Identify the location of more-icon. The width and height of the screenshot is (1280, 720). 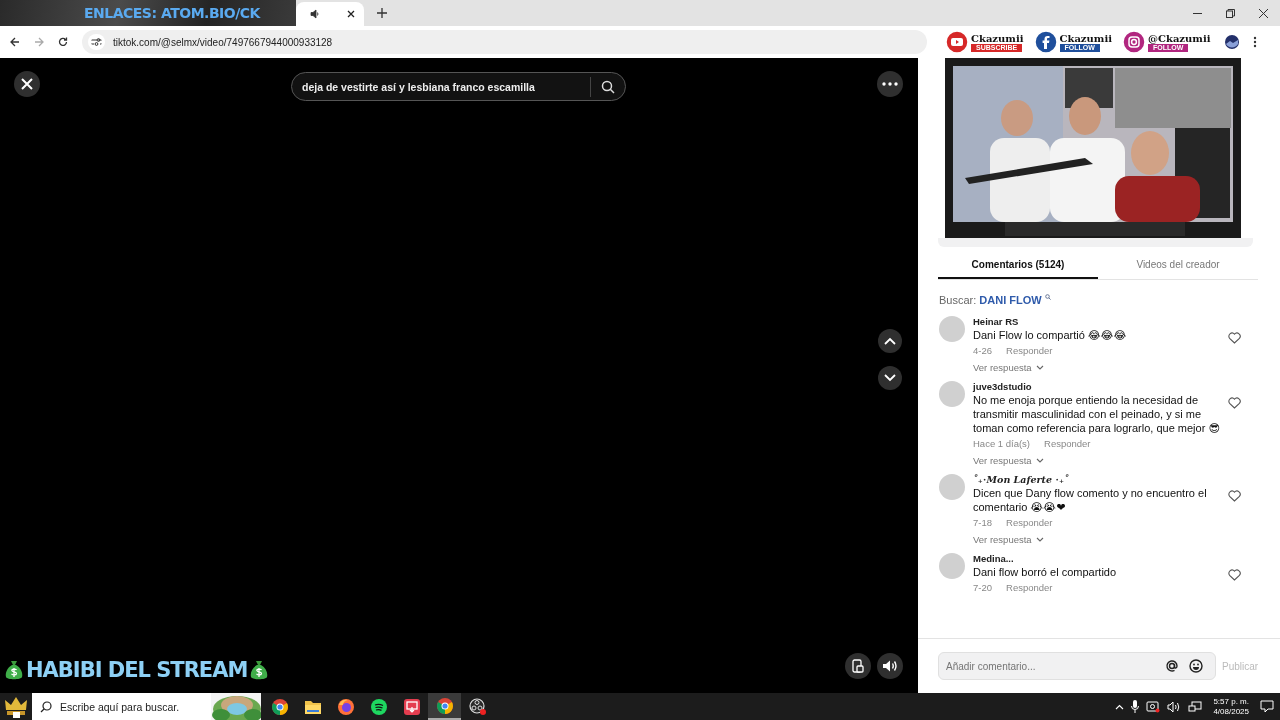
(890, 84).